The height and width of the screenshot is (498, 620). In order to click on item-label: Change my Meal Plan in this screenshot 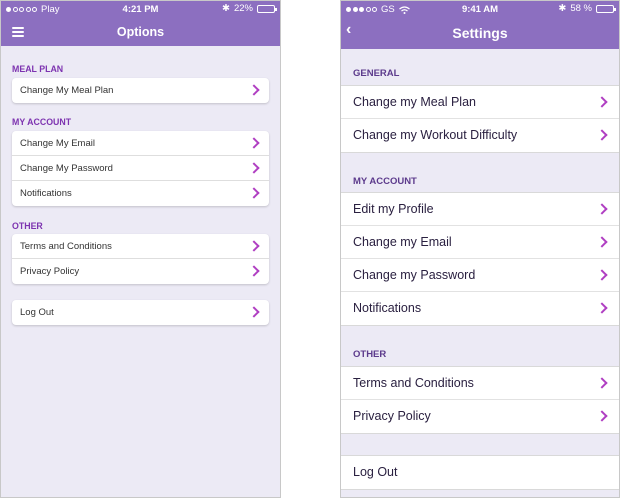, I will do `click(414, 102)`.